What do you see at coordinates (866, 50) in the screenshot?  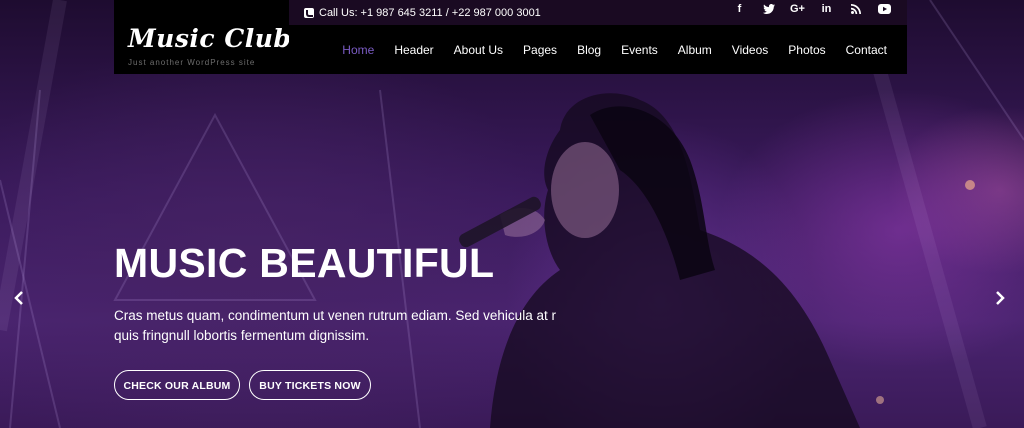 I see `nav-item-contact: Contact` at bounding box center [866, 50].